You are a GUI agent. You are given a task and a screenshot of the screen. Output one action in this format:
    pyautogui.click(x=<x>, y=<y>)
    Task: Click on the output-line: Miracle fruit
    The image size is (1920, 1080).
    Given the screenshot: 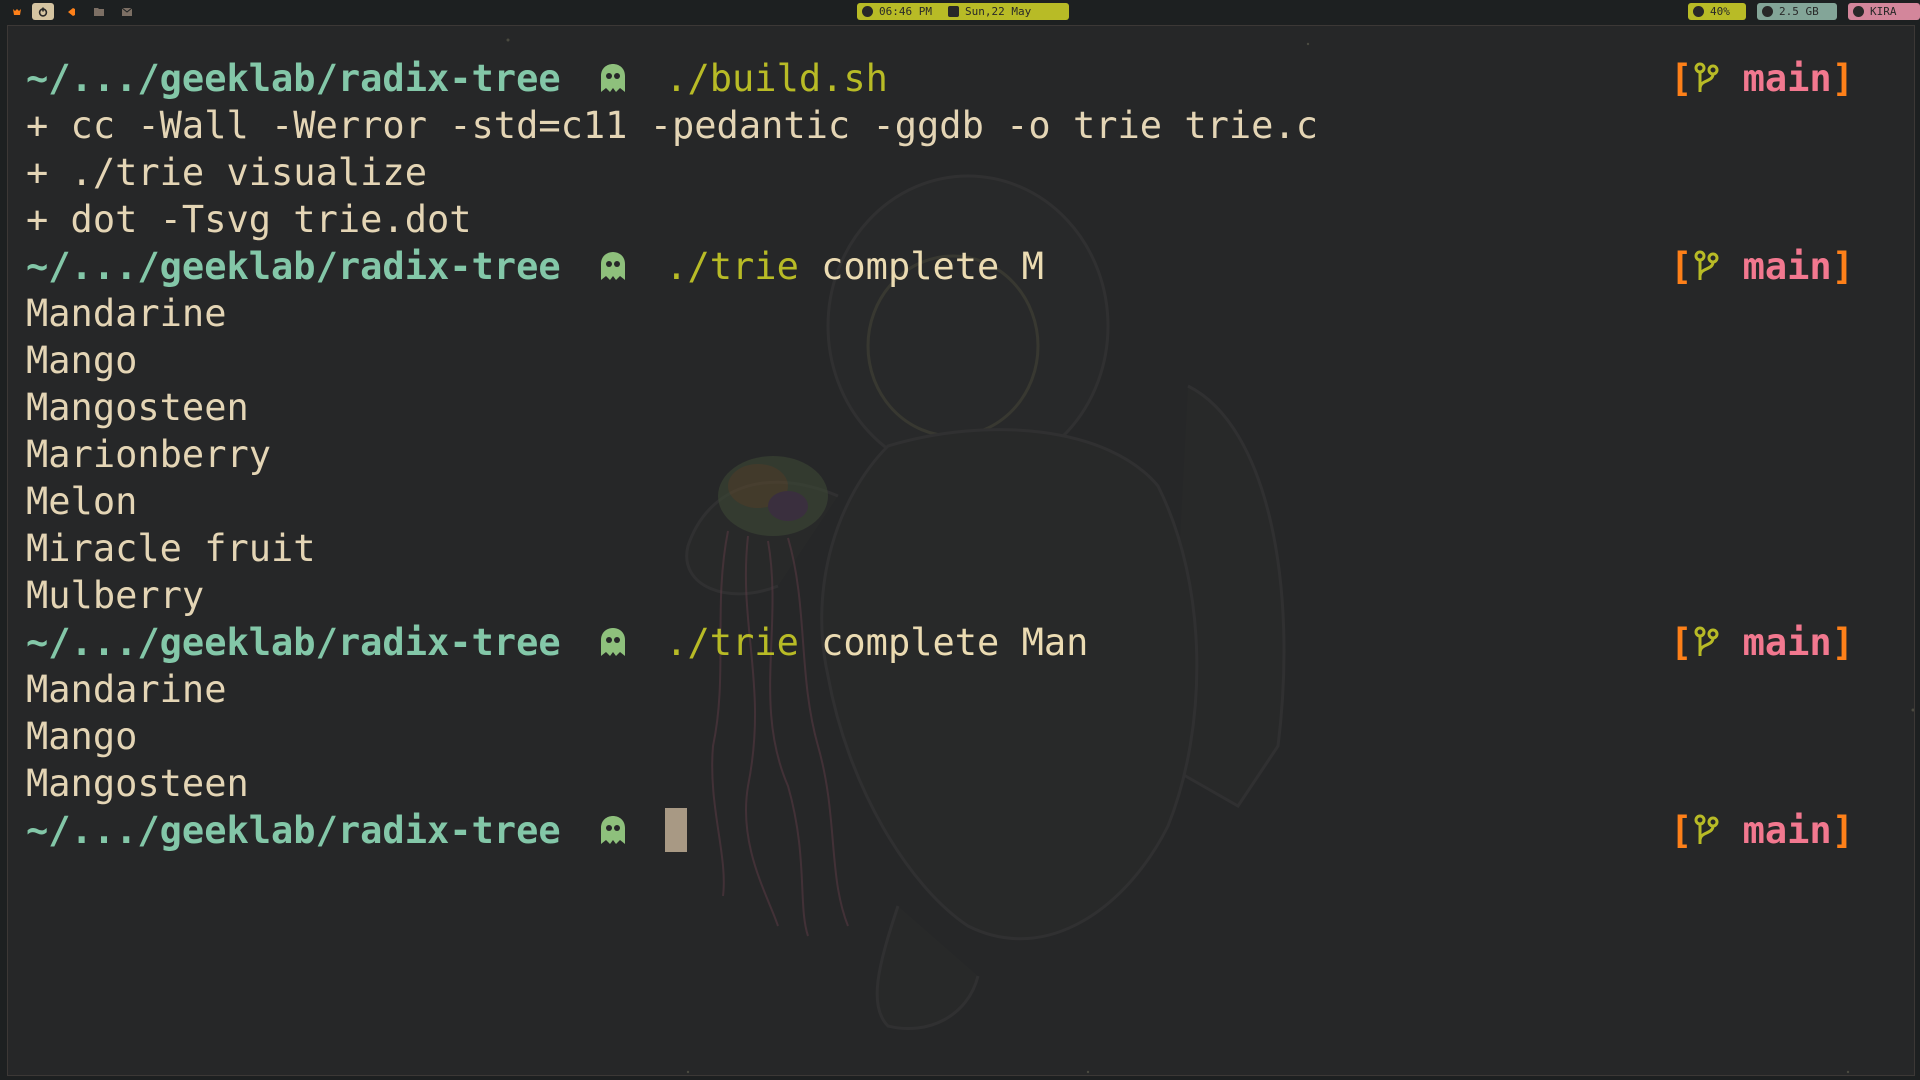 What is the action you would take?
    pyautogui.click(x=171, y=548)
    